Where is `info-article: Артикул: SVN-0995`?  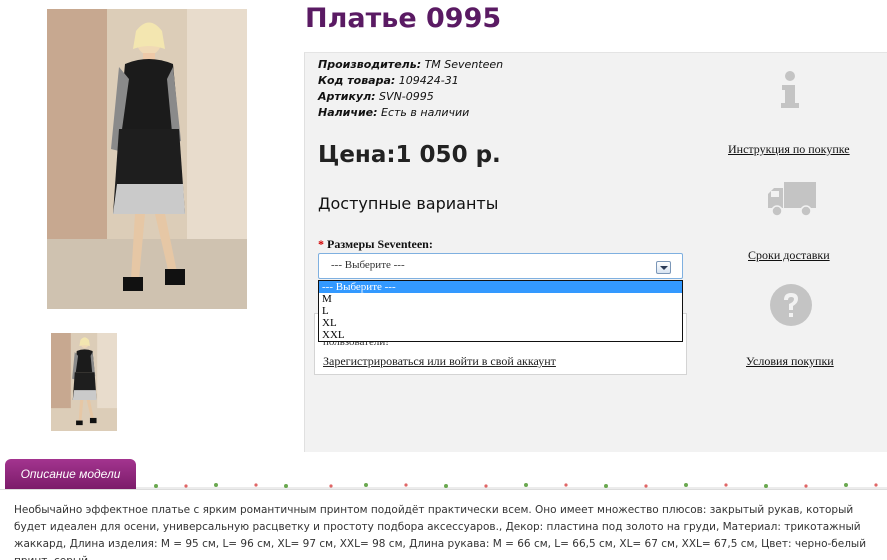 info-article: Артикул: SVN-0995 is located at coordinates (376, 96).